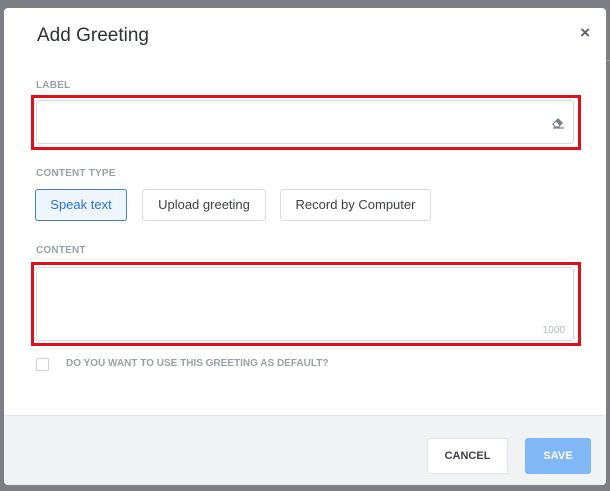 The height and width of the screenshot is (491, 610). Describe the element at coordinates (305, 450) in the screenshot. I see `dialog-footer: CANCEL SAVE` at that location.